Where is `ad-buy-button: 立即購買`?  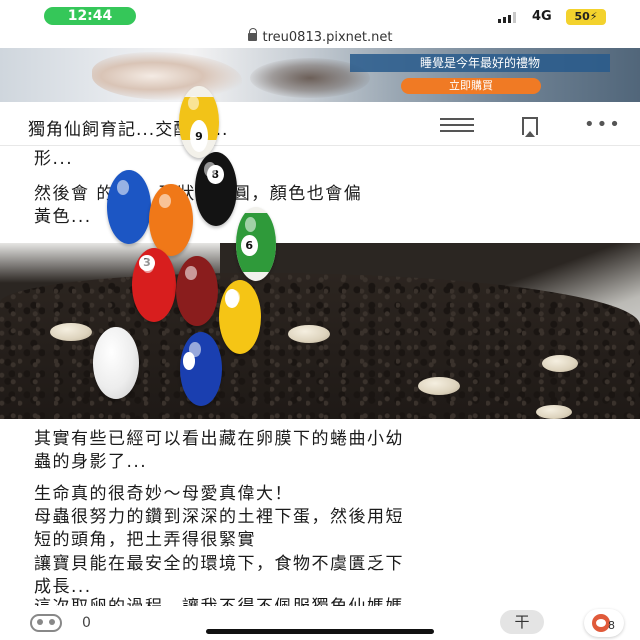
ad-buy-button: 立即購買 is located at coordinates (471, 86).